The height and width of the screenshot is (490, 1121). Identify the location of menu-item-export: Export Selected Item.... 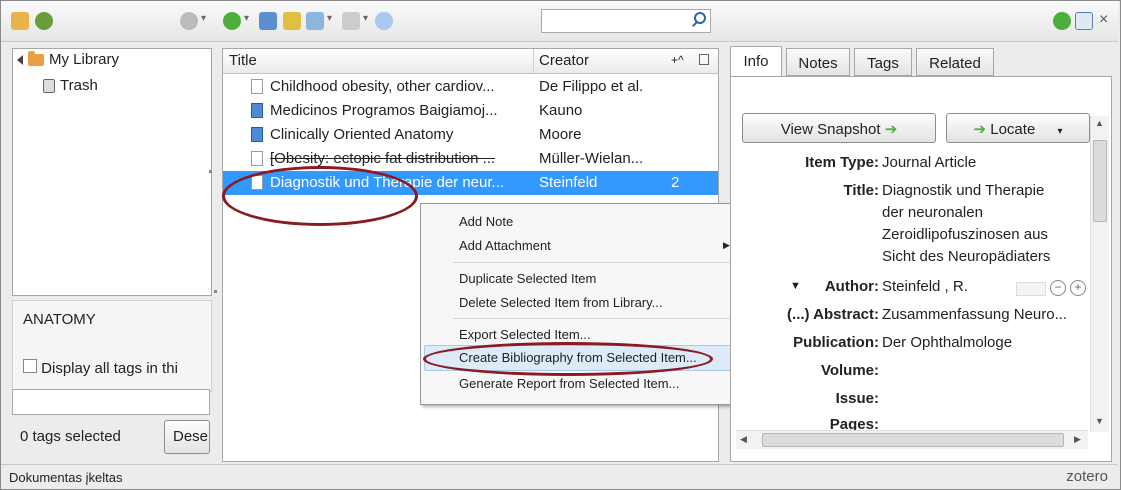
(525, 334).